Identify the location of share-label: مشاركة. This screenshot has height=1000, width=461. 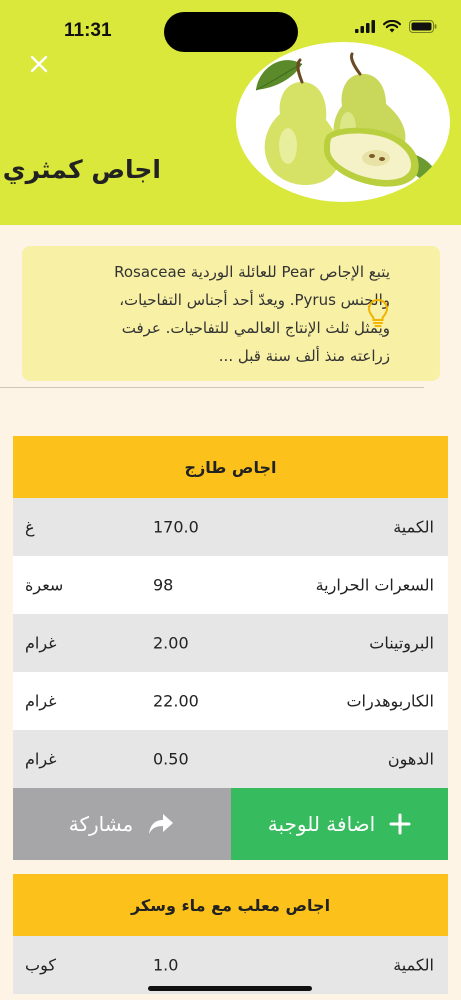
(101, 824).